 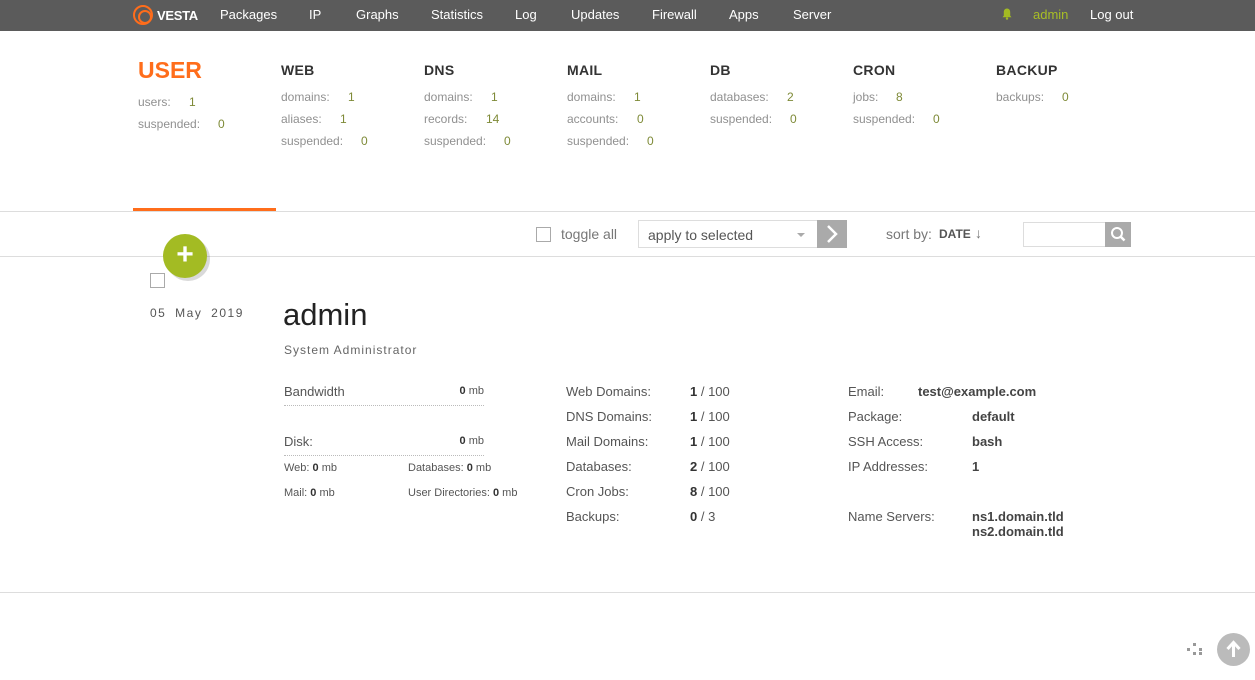 I want to click on limit-value: 0 / 3, so click(x=703, y=516).